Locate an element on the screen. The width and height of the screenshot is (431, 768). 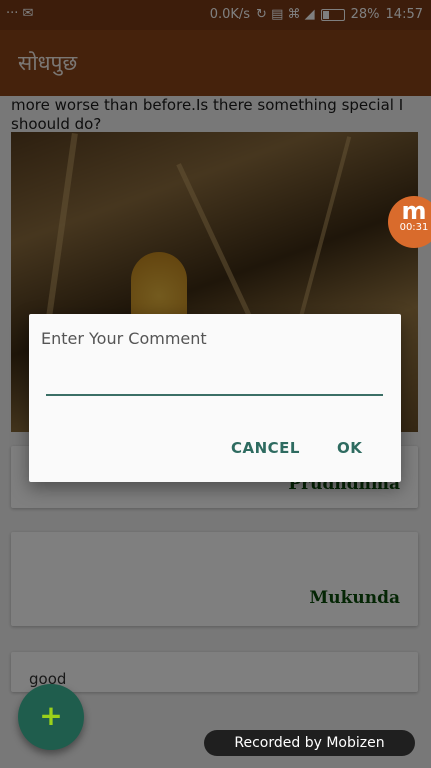
dialog-title: Enter Your Comment is located at coordinates (124, 338).